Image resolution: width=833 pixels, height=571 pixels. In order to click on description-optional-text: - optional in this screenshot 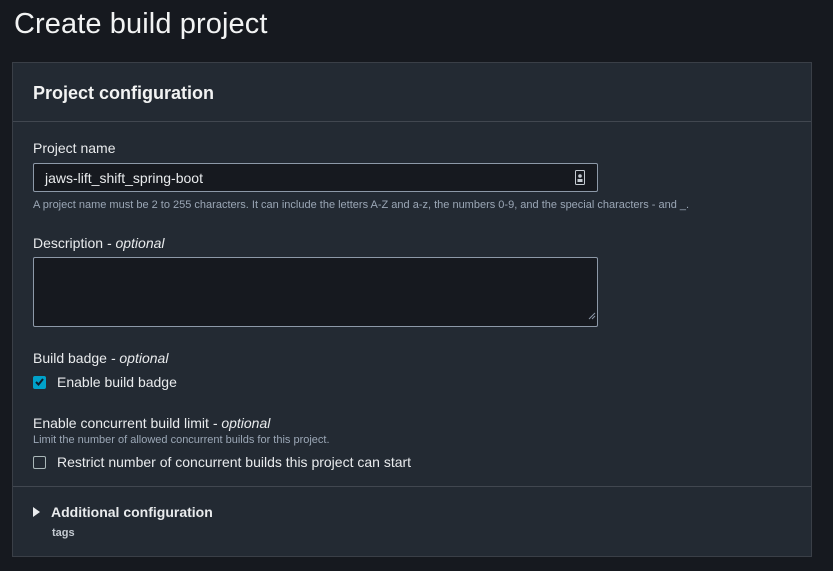, I will do `click(135, 243)`.